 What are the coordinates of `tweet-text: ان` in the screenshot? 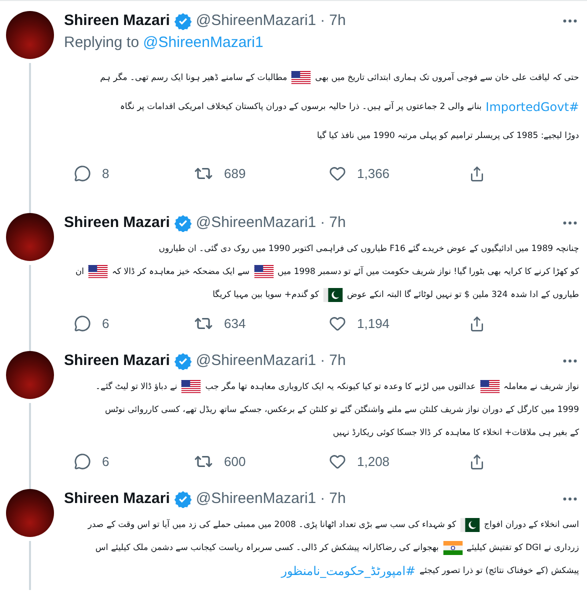 It's located at (79, 272).